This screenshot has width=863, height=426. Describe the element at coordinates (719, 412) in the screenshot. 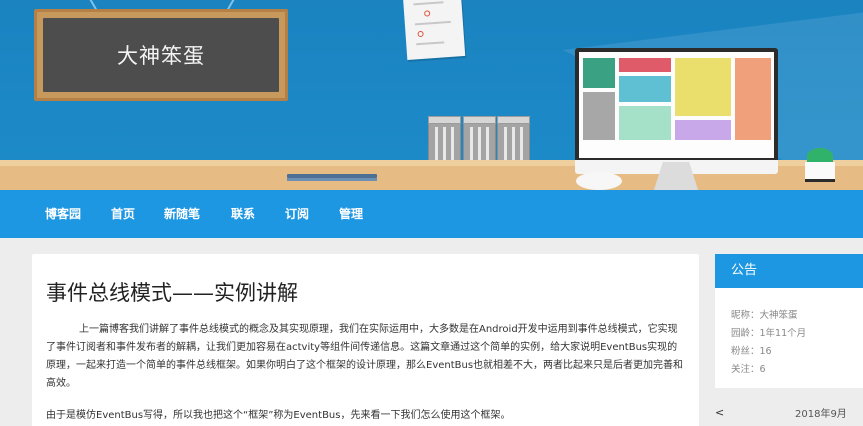

I see `calendar-prev-button: <` at that location.